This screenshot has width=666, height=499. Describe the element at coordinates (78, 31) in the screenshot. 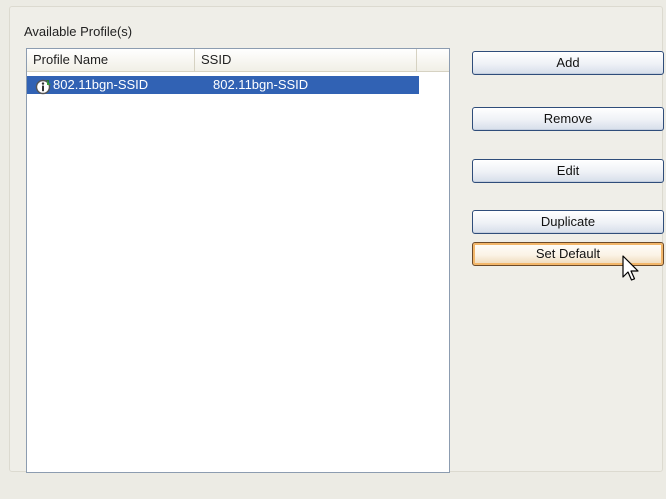

I see `available-profiles-label: Available Profile(s)` at that location.